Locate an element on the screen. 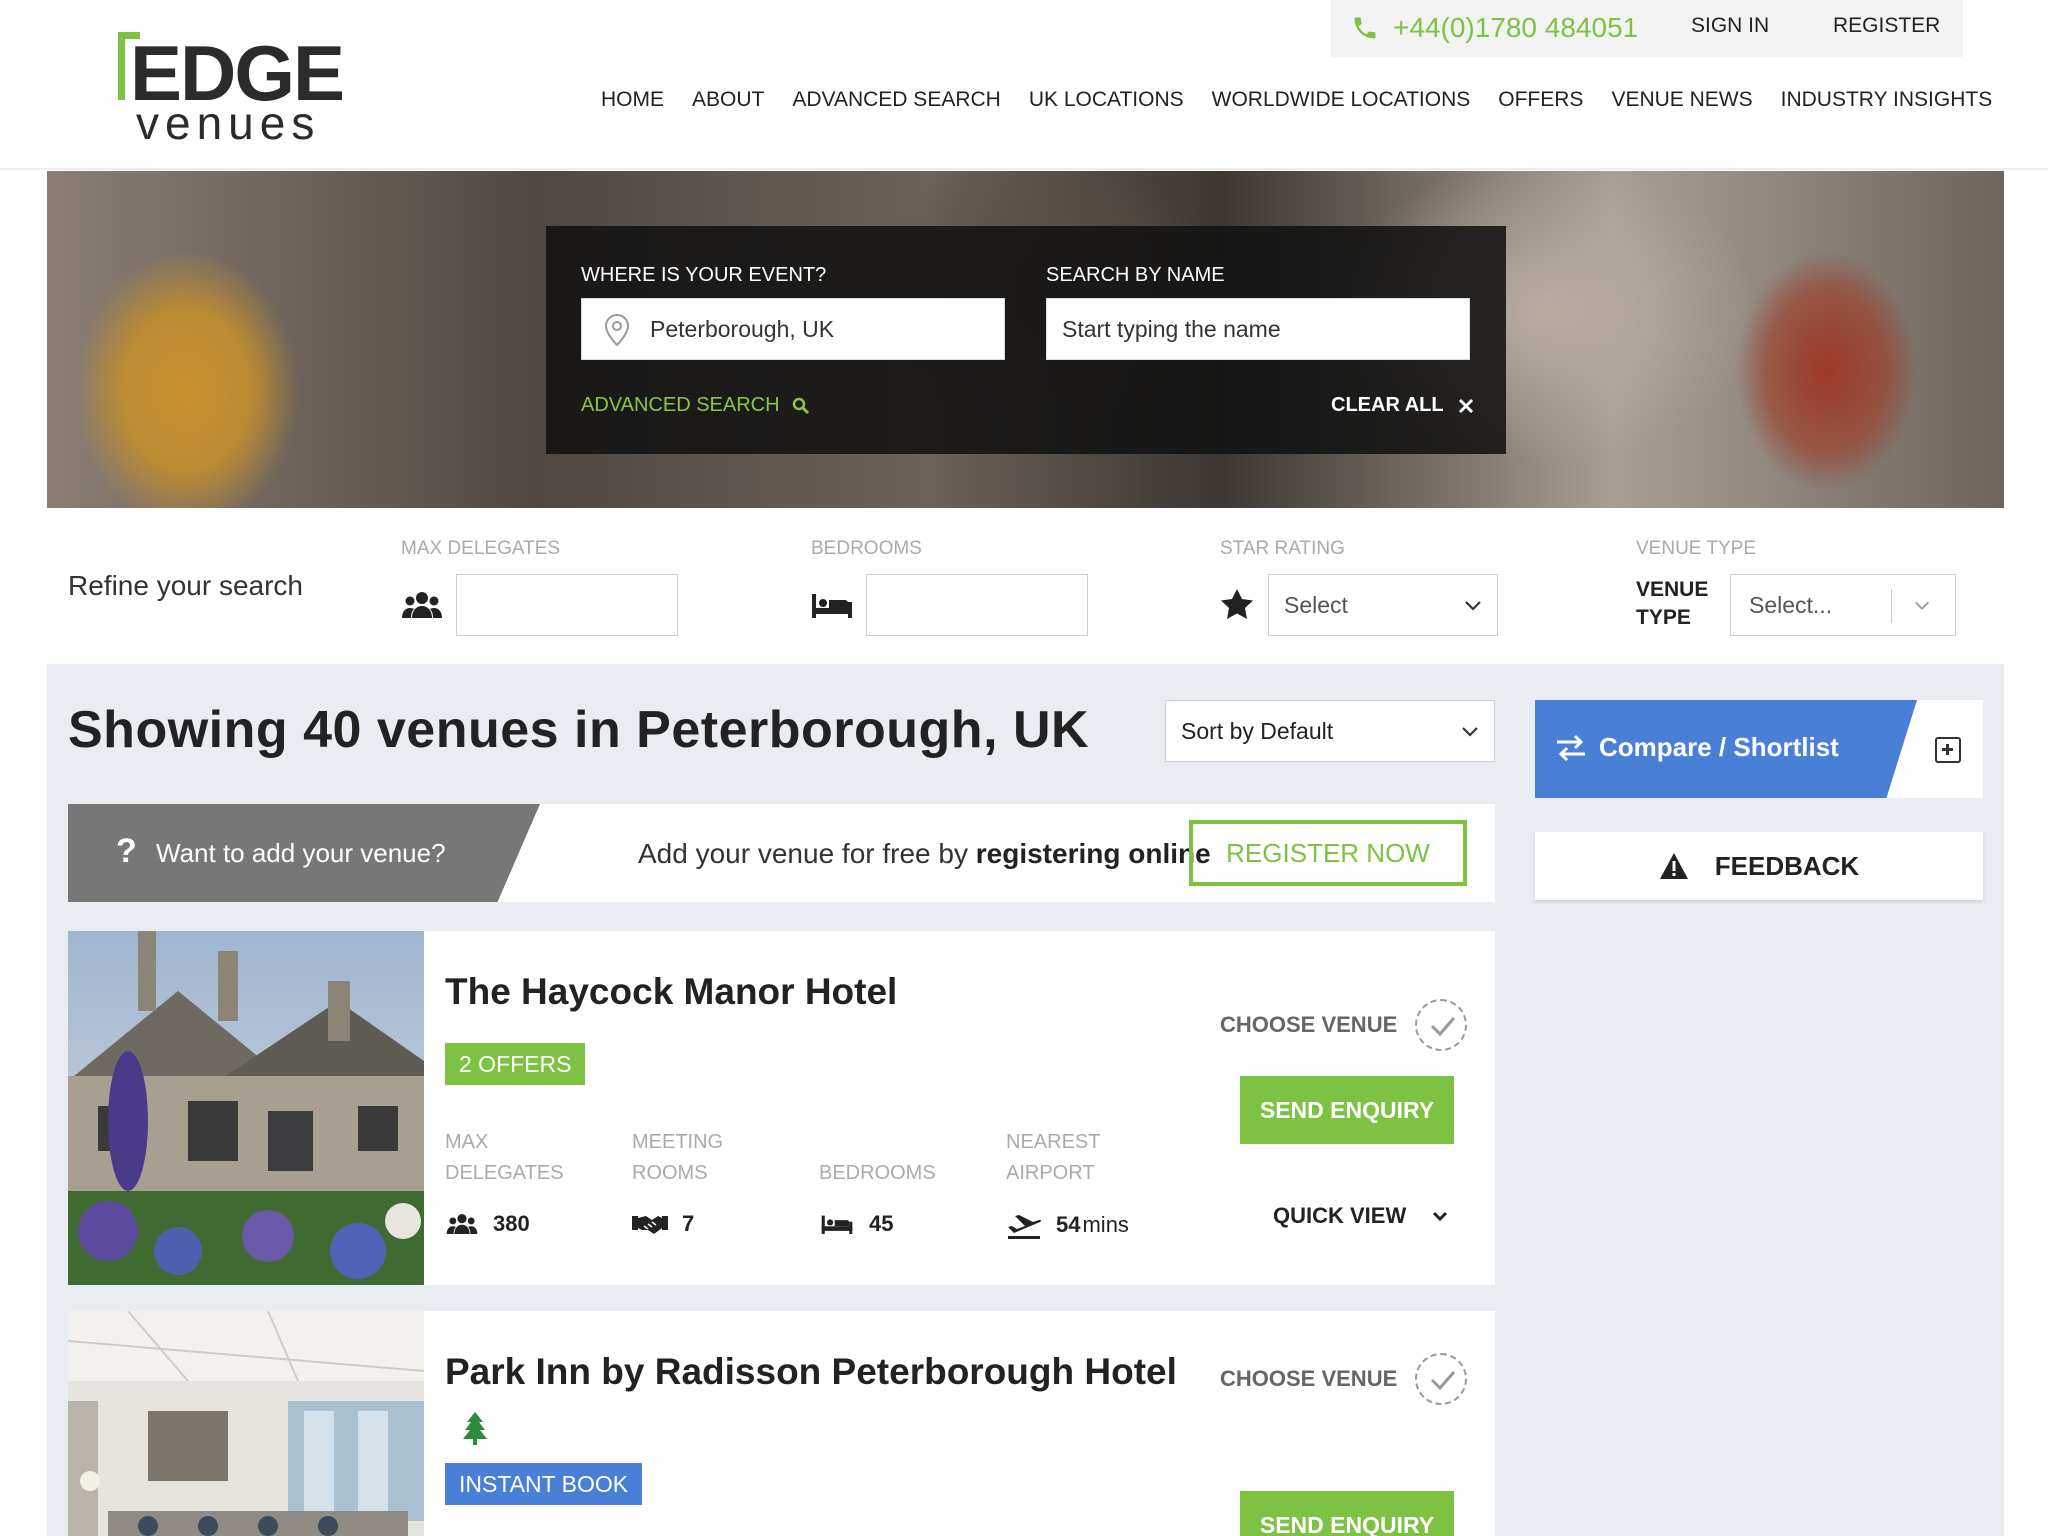 The height and width of the screenshot is (1536, 2048). meeting-rooms-value: 7 is located at coordinates (688, 1223).